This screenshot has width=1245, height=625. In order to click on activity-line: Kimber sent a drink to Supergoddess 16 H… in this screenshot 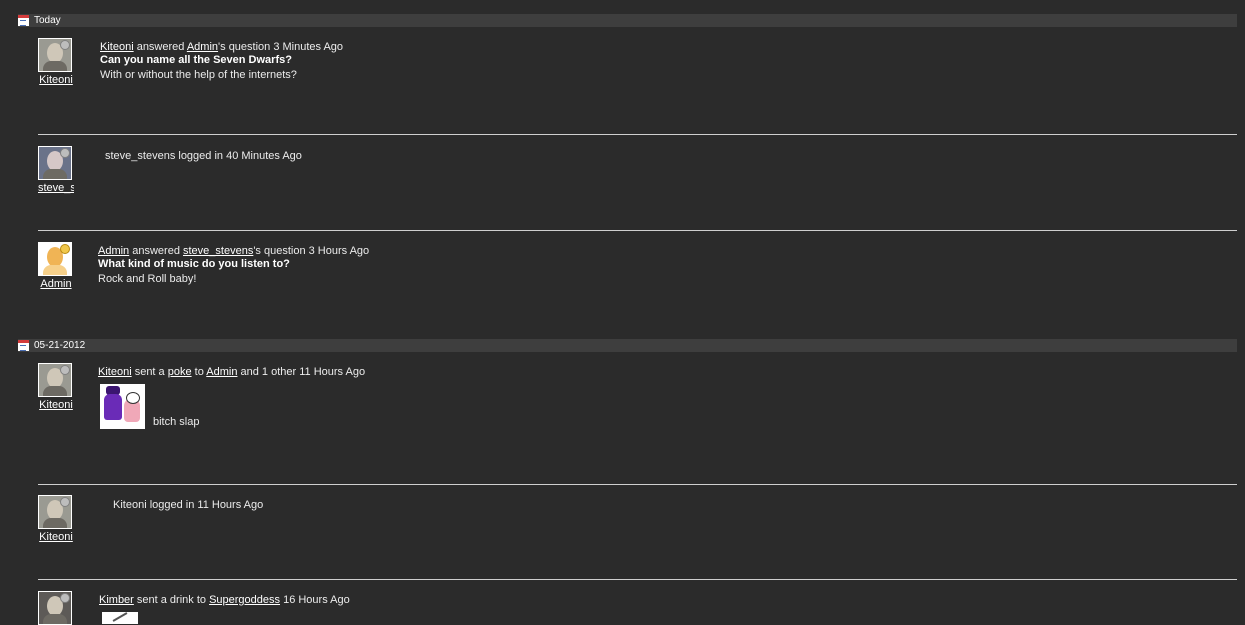, I will do `click(224, 600)`.